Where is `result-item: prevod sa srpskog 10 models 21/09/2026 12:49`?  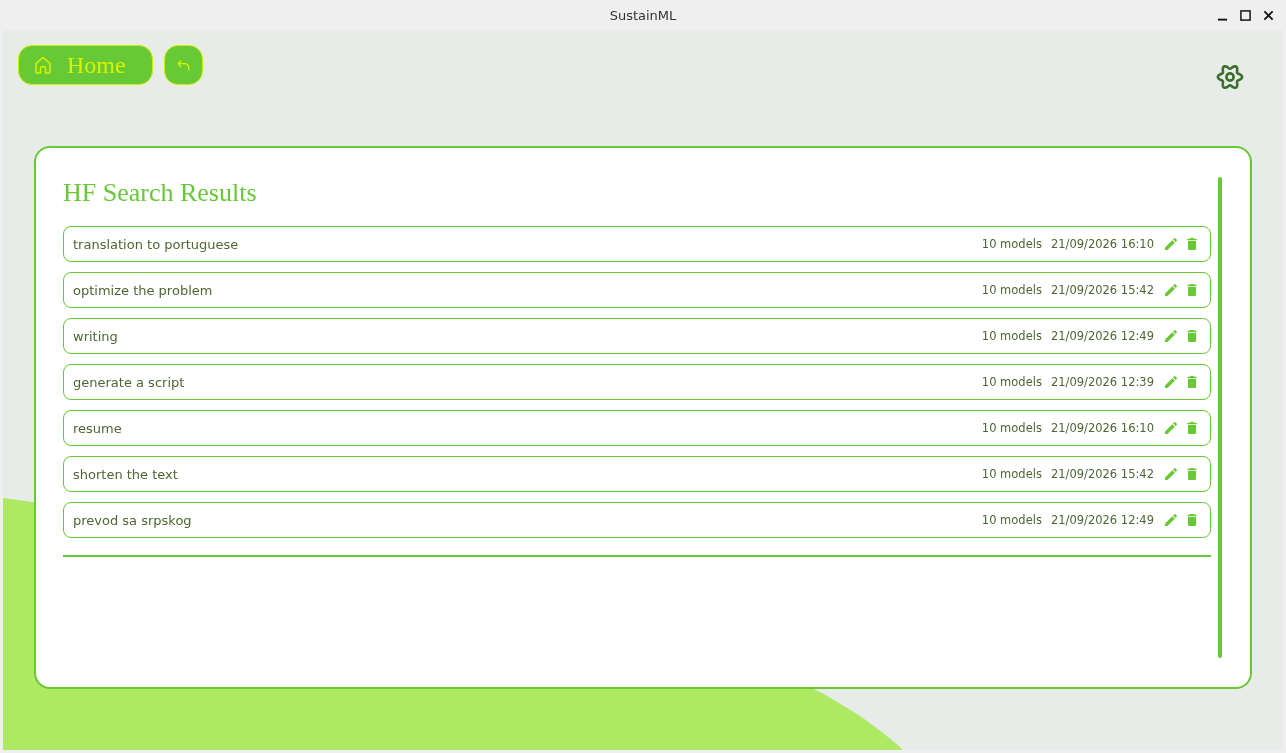 result-item: prevod sa srpskog 10 models 21/09/2026 12:49 is located at coordinates (637, 520).